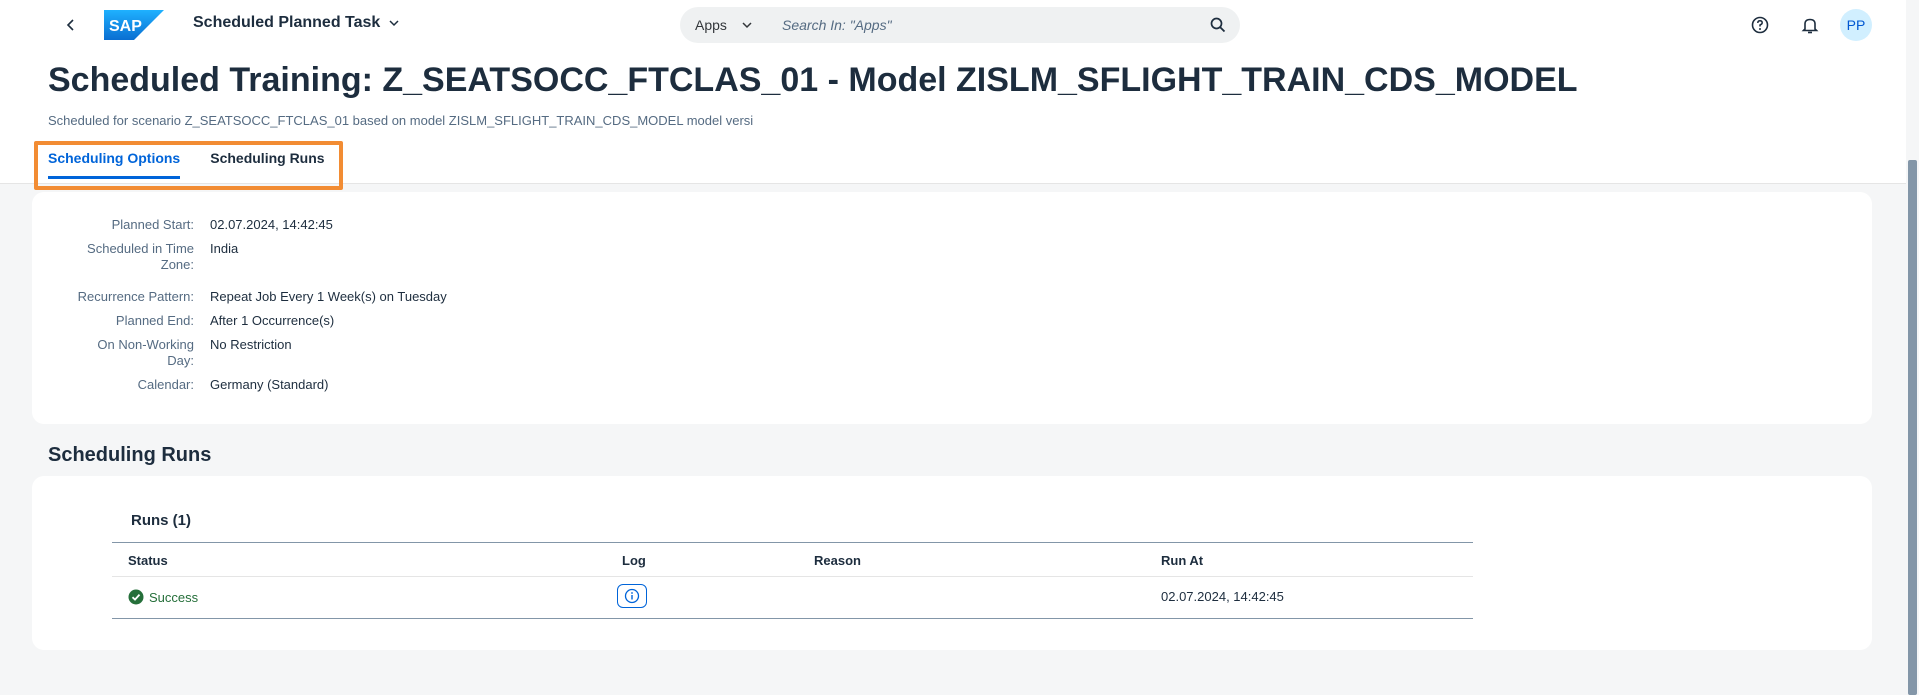  What do you see at coordinates (1912, 427) in the screenshot?
I see `scrollbar-thumb` at bounding box center [1912, 427].